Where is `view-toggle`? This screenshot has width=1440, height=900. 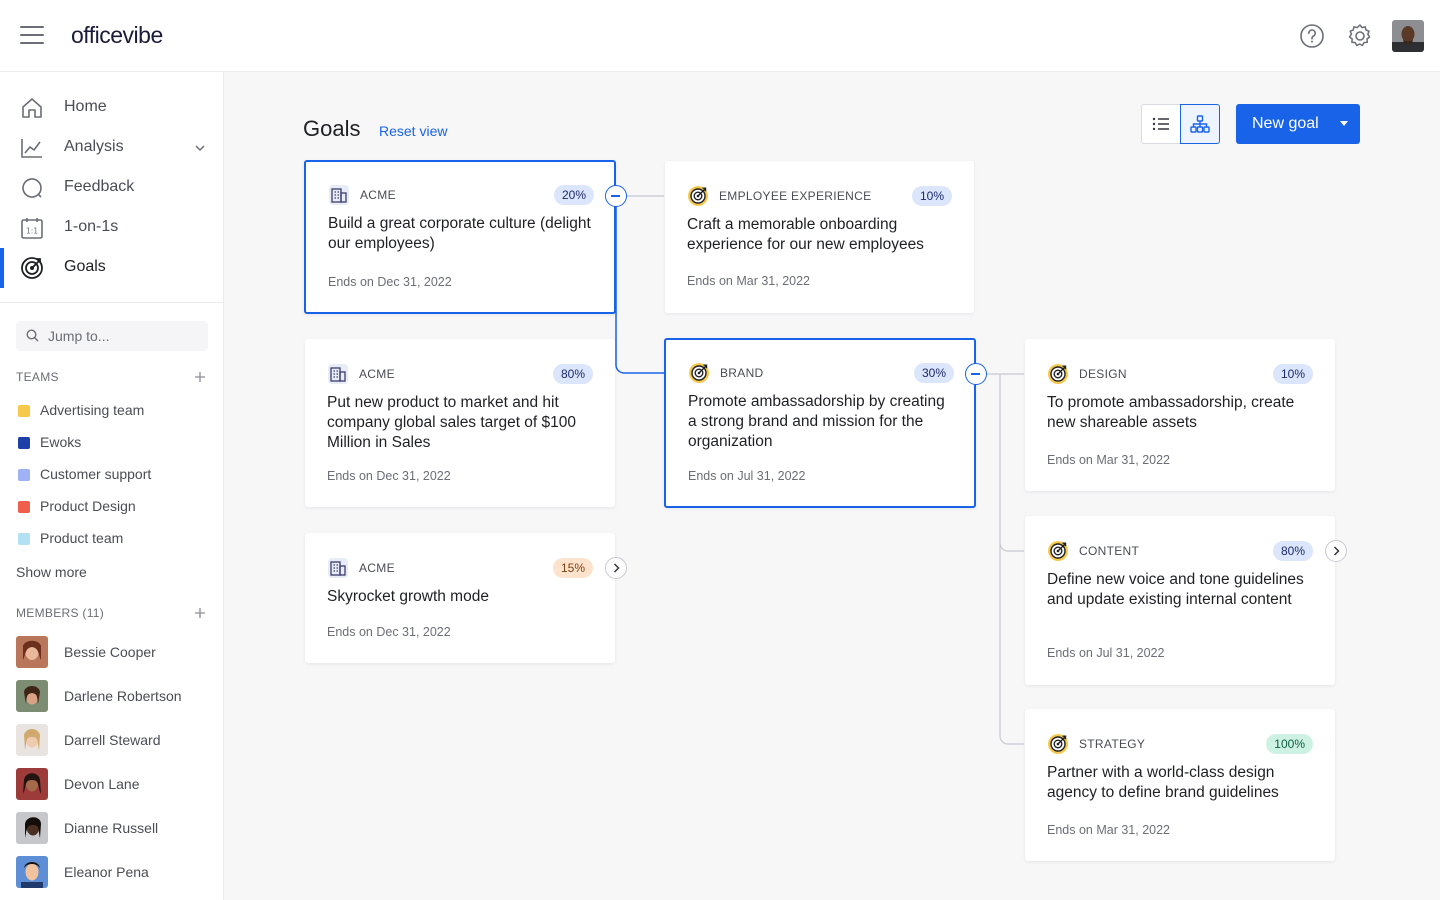
view-toggle is located at coordinates (1181, 124).